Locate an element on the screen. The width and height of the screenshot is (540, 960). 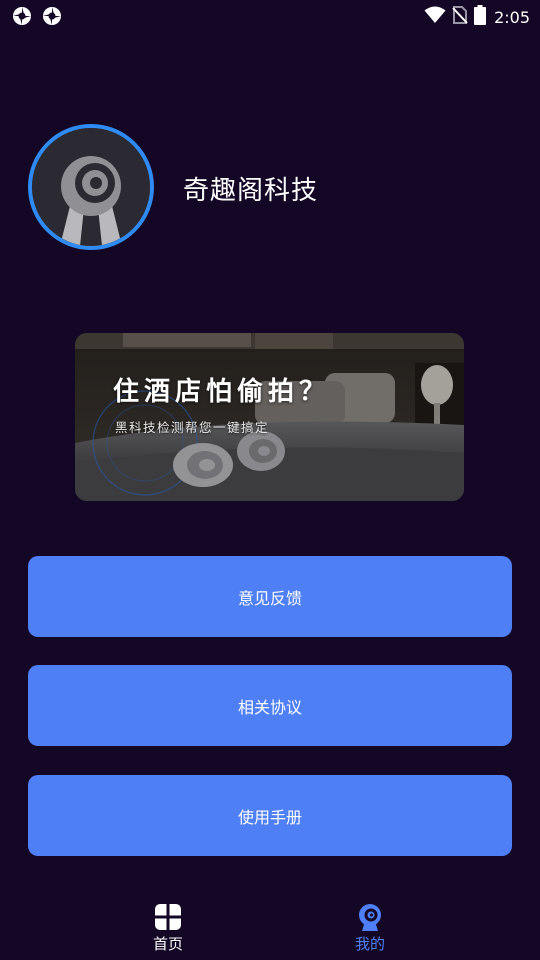
bottom-navigation: 首页 我的 is located at coordinates (270, 928).